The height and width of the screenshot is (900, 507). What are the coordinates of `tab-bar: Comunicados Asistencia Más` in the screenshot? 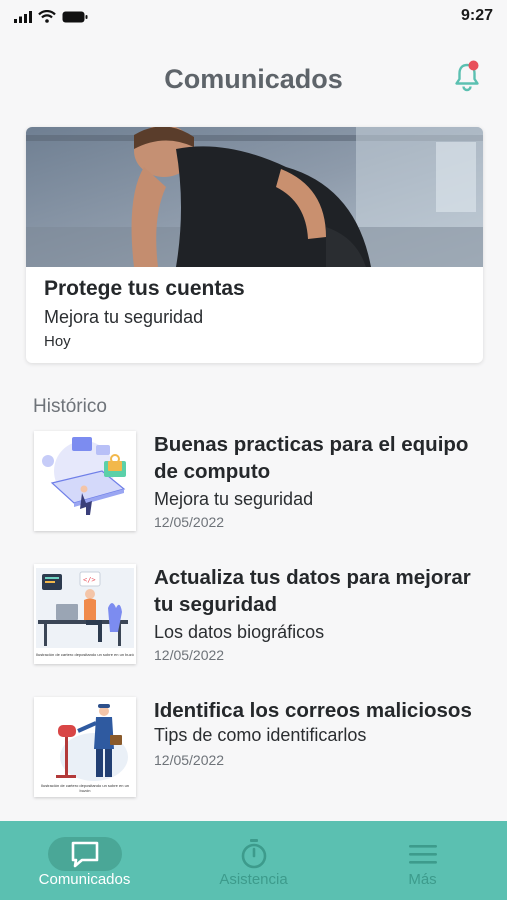 It's located at (253, 860).